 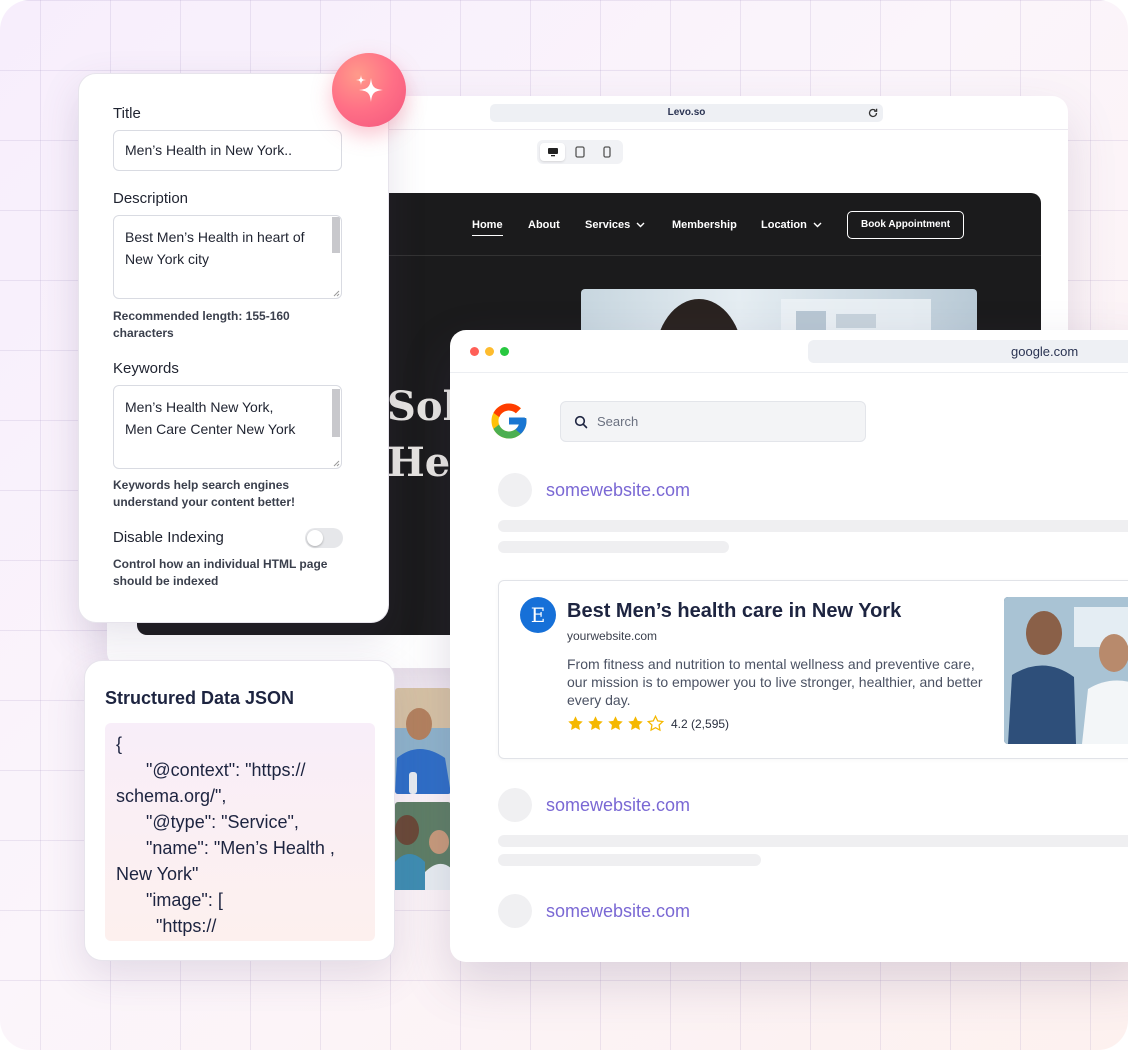 What do you see at coordinates (200, 698) in the screenshot?
I see `json-panel-title: Structured Data JSON` at bounding box center [200, 698].